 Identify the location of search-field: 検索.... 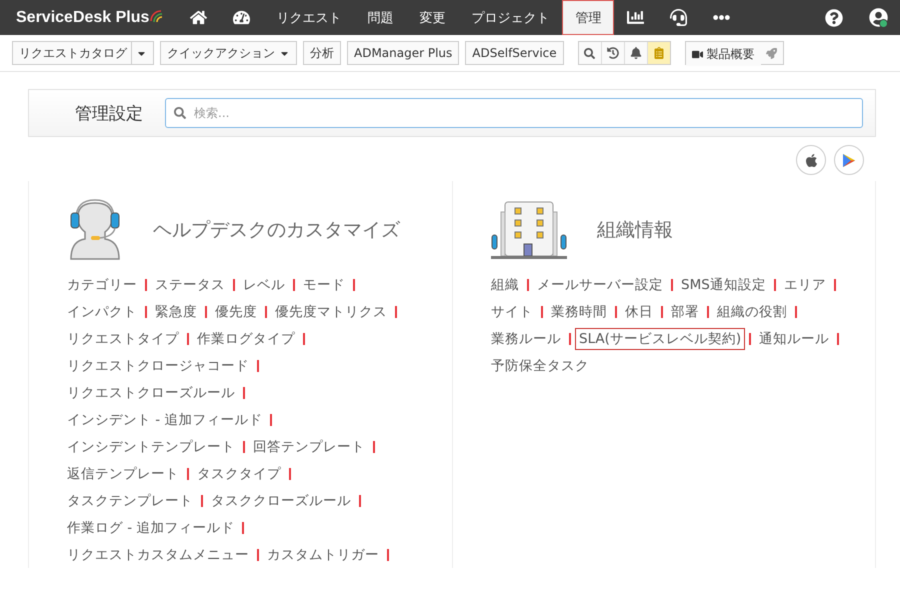
(514, 113).